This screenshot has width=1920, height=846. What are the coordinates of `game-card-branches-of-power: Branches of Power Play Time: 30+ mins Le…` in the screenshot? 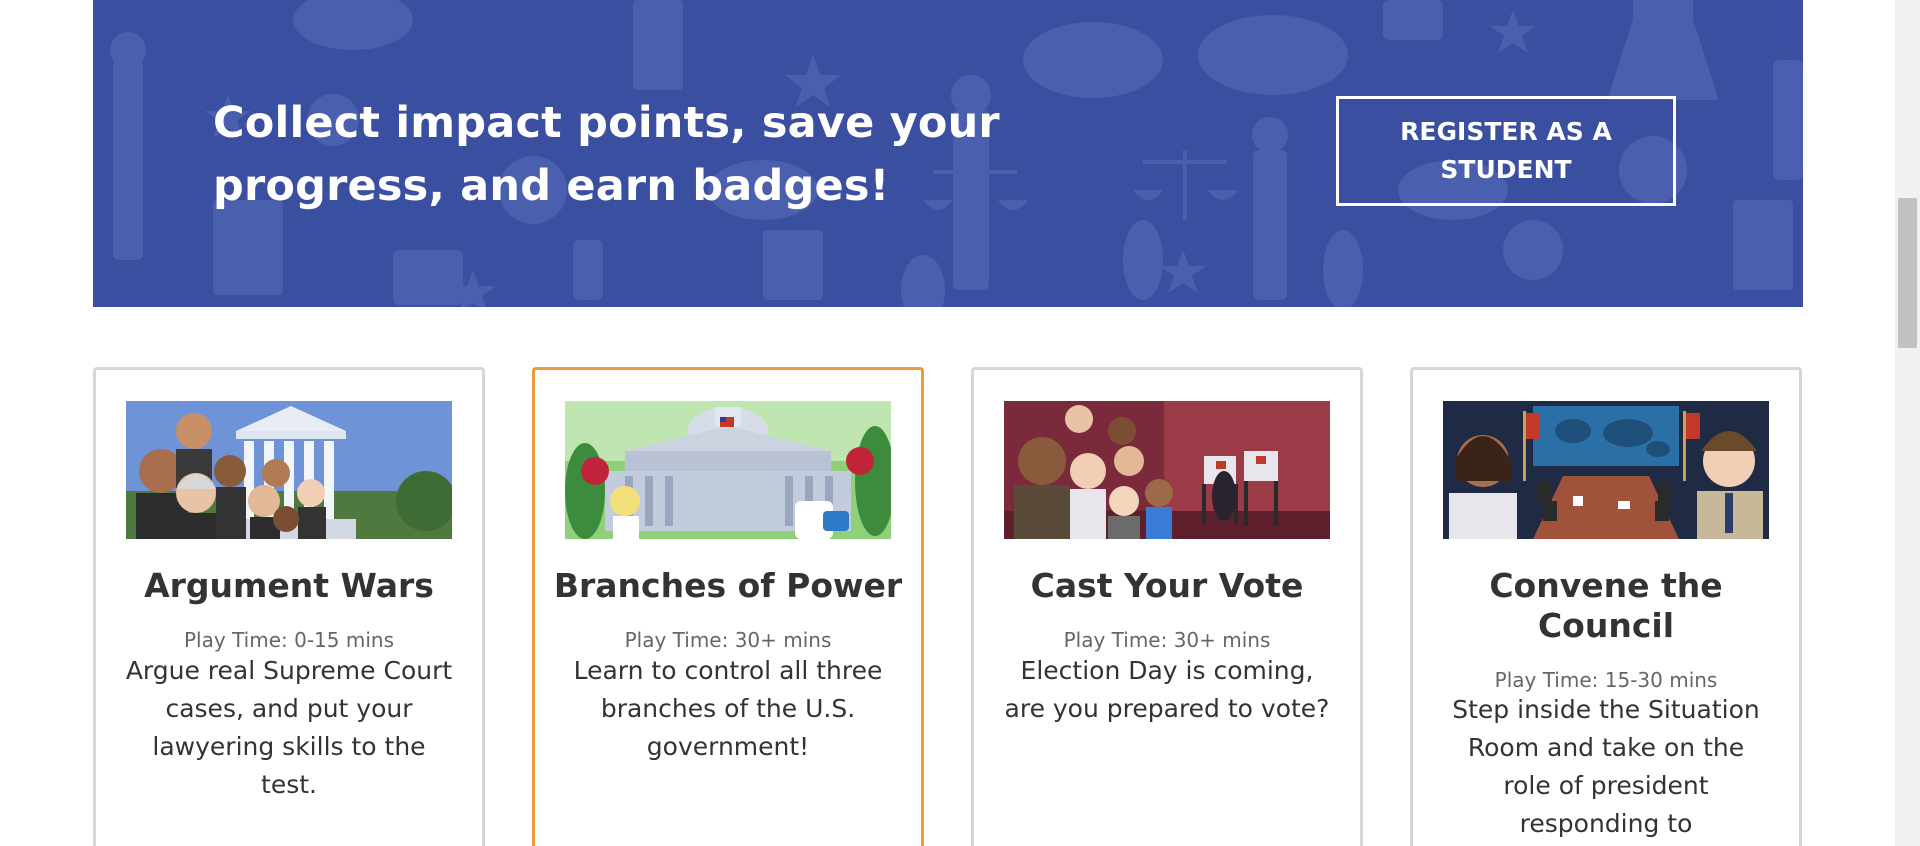 It's located at (728, 606).